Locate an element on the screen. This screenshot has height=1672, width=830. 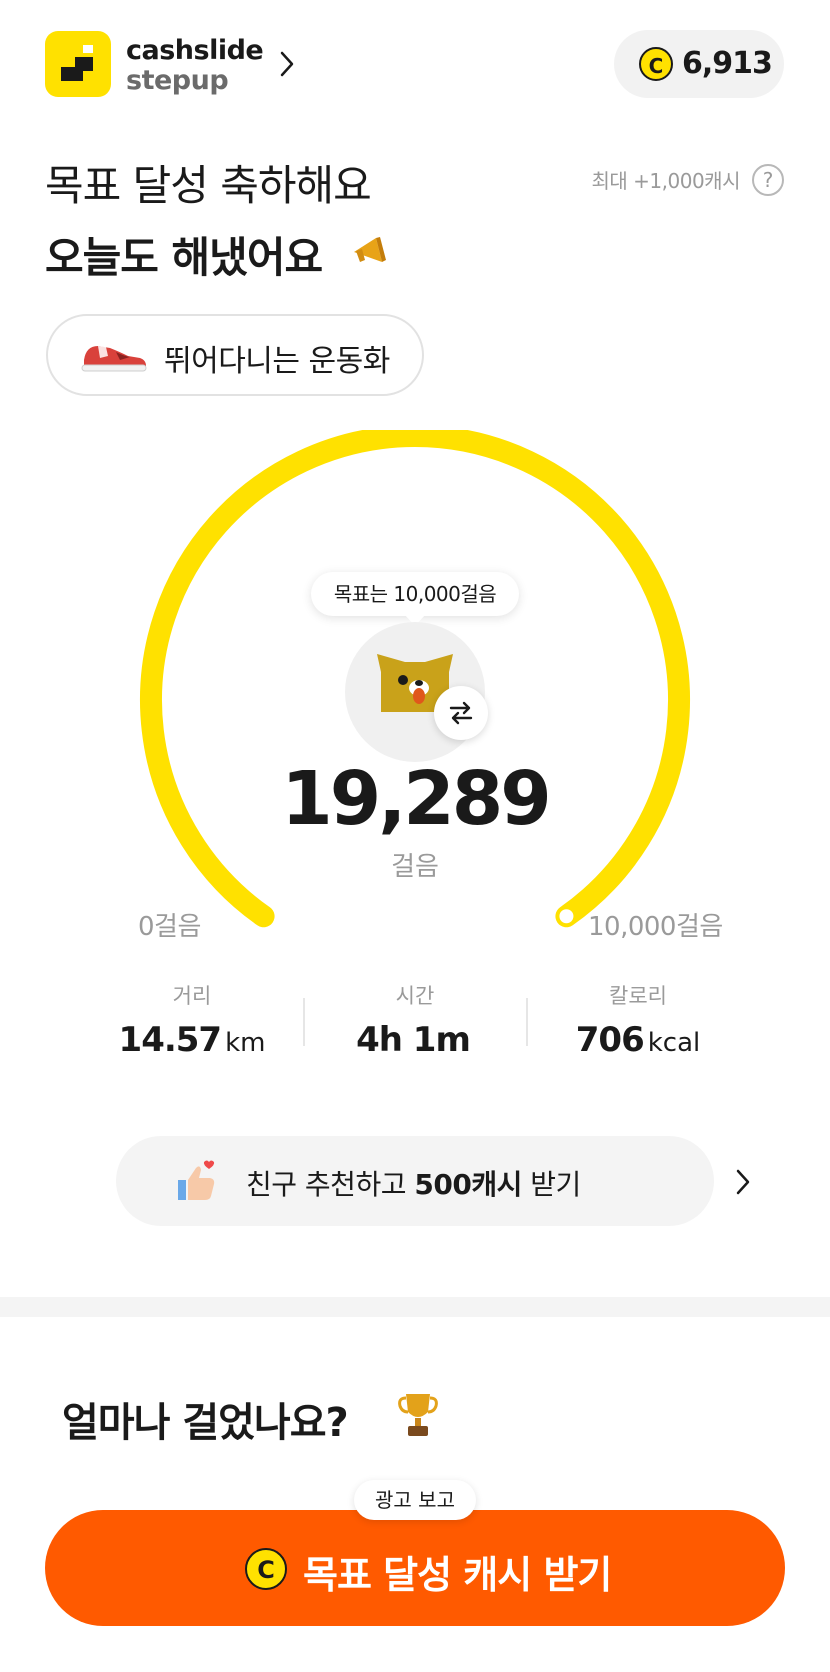
shoe-selector: 뛰어다니는 운동화 is located at coordinates (235, 355).